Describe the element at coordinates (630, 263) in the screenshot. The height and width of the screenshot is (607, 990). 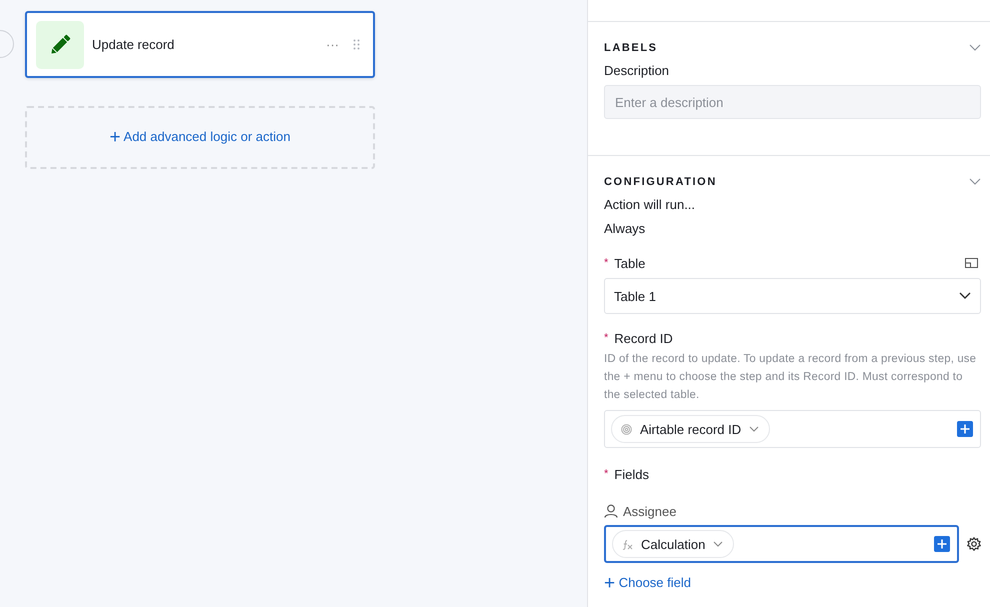
I see `field-label: Table` at that location.